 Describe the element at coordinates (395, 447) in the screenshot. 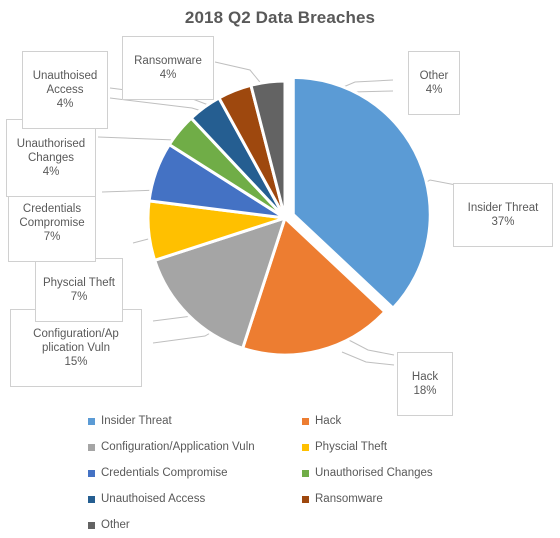

I see `legend-item-physcial-theft: Physcial Theft` at that location.